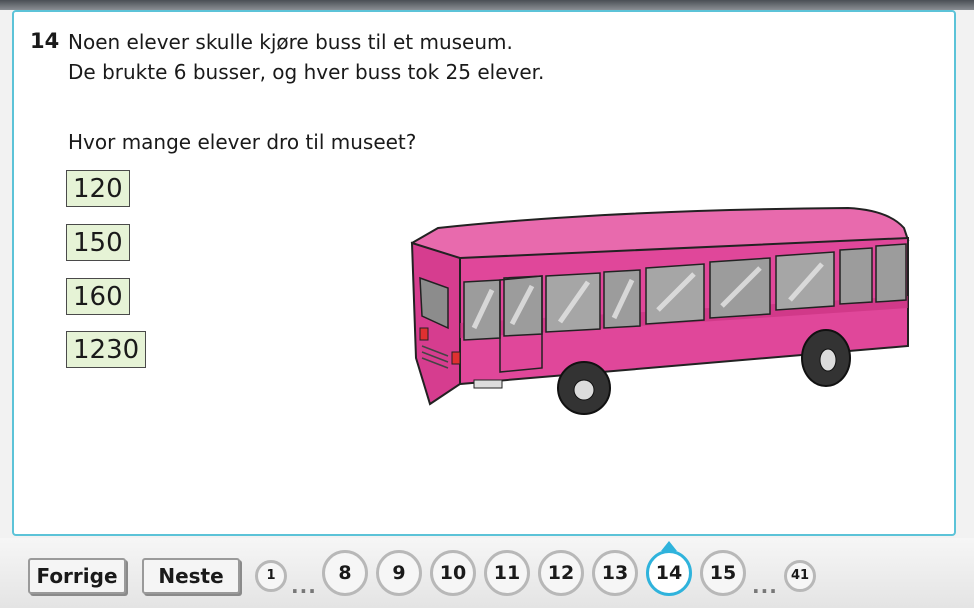 This screenshot has height=608, width=974. I want to click on page-button-41: 41, so click(800, 576).